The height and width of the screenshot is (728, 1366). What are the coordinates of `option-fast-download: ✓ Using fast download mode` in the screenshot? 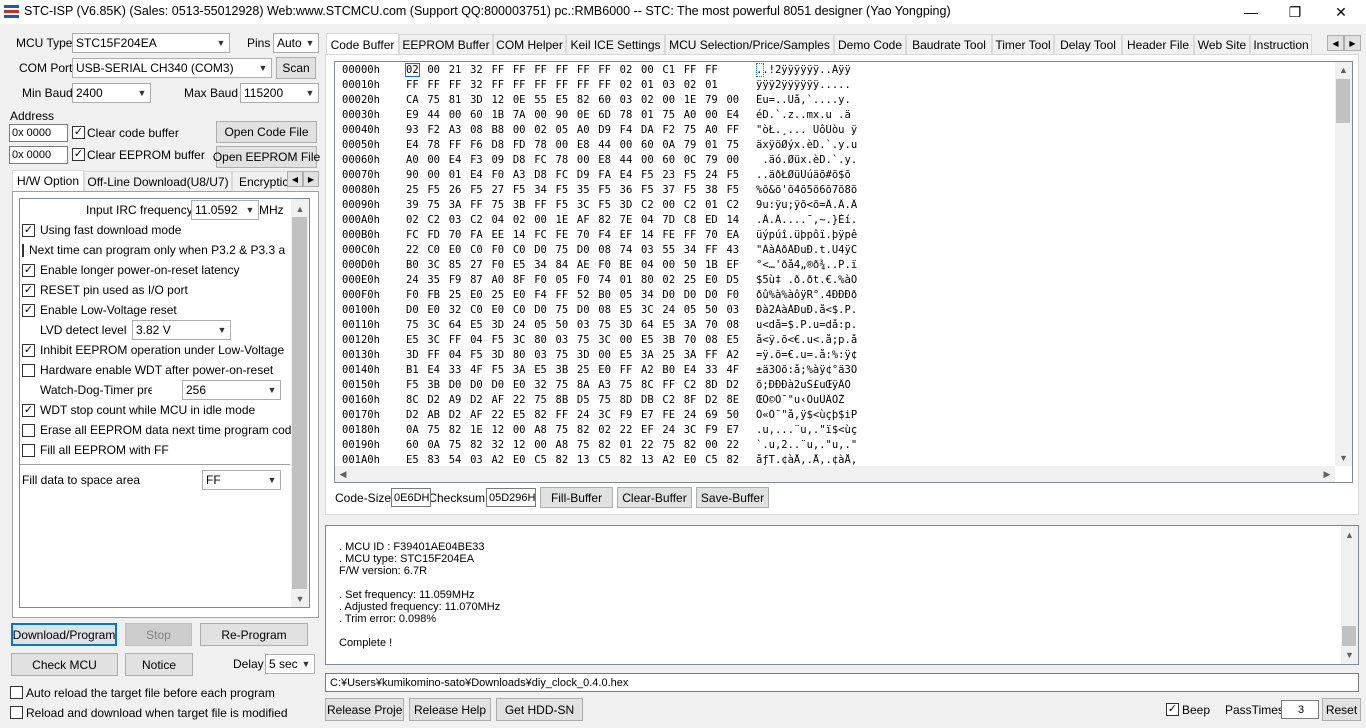 It's located at (101, 230).